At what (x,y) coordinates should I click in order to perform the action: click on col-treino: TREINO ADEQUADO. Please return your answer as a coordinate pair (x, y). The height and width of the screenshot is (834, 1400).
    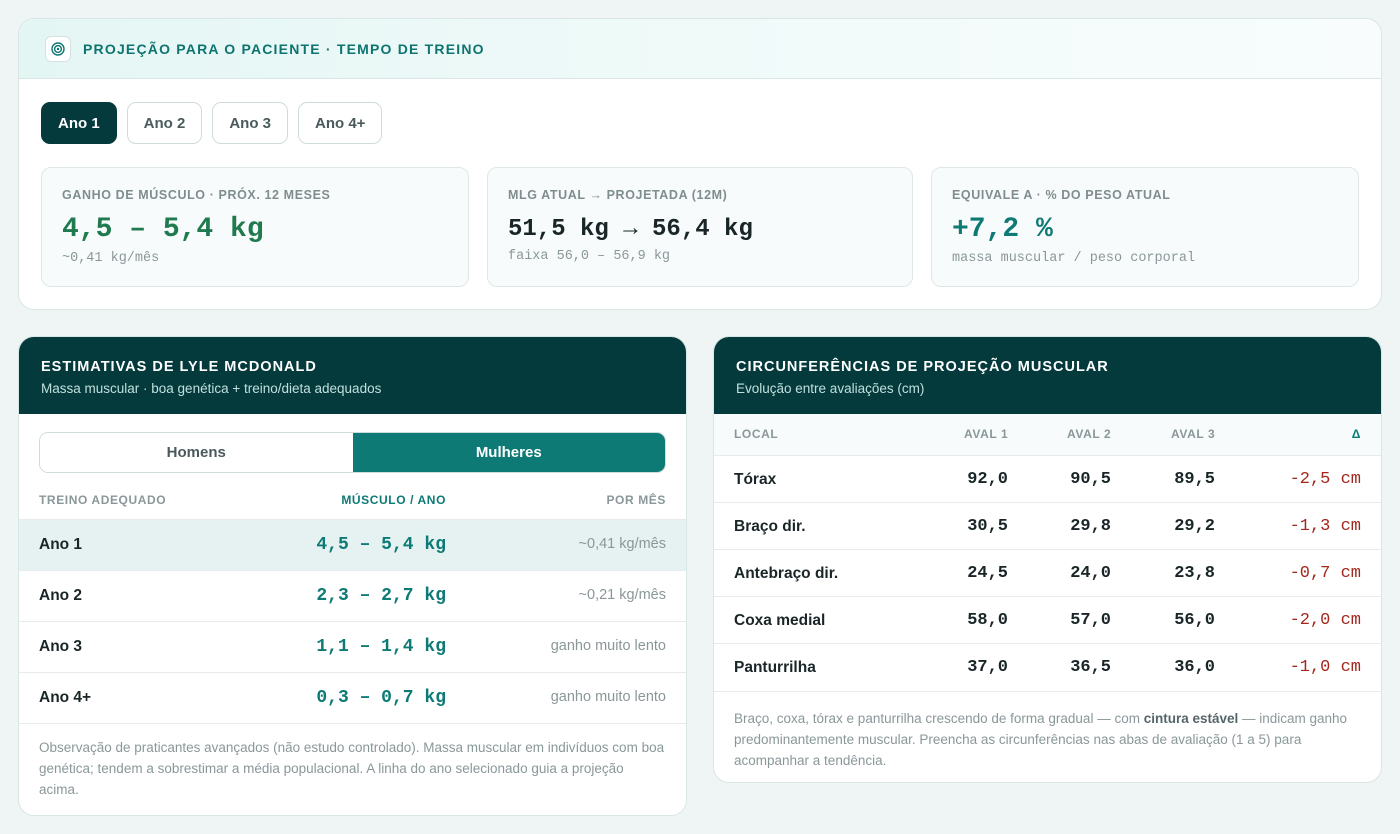
    Looking at the image, I should click on (103, 500).